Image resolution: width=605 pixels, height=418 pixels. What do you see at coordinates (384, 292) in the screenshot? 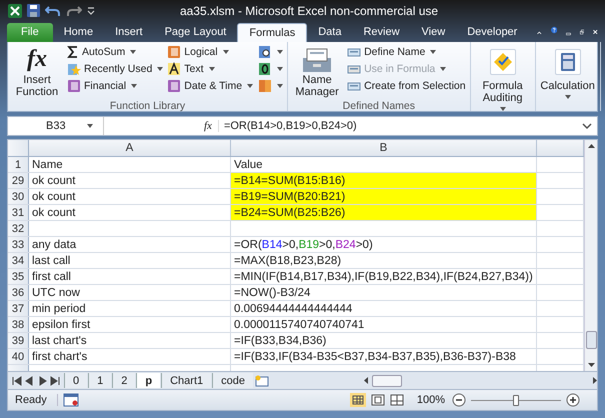
I see `table-cell: =NOW()-B3/24` at bounding box center [384, 292].